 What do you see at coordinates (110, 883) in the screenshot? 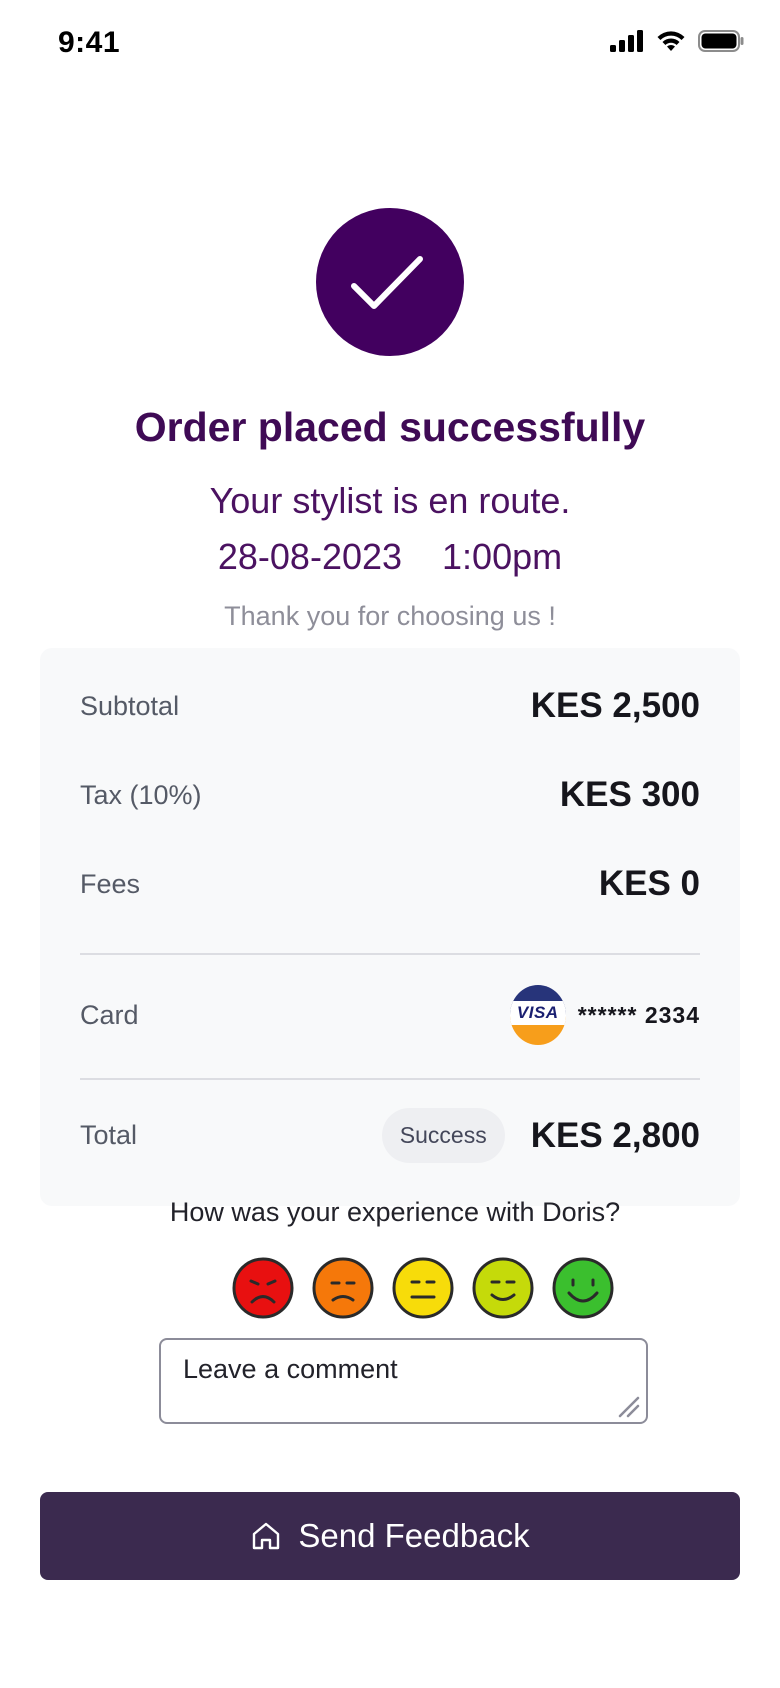
I see `fees-label: Fees` at bounding box center [110, 883].